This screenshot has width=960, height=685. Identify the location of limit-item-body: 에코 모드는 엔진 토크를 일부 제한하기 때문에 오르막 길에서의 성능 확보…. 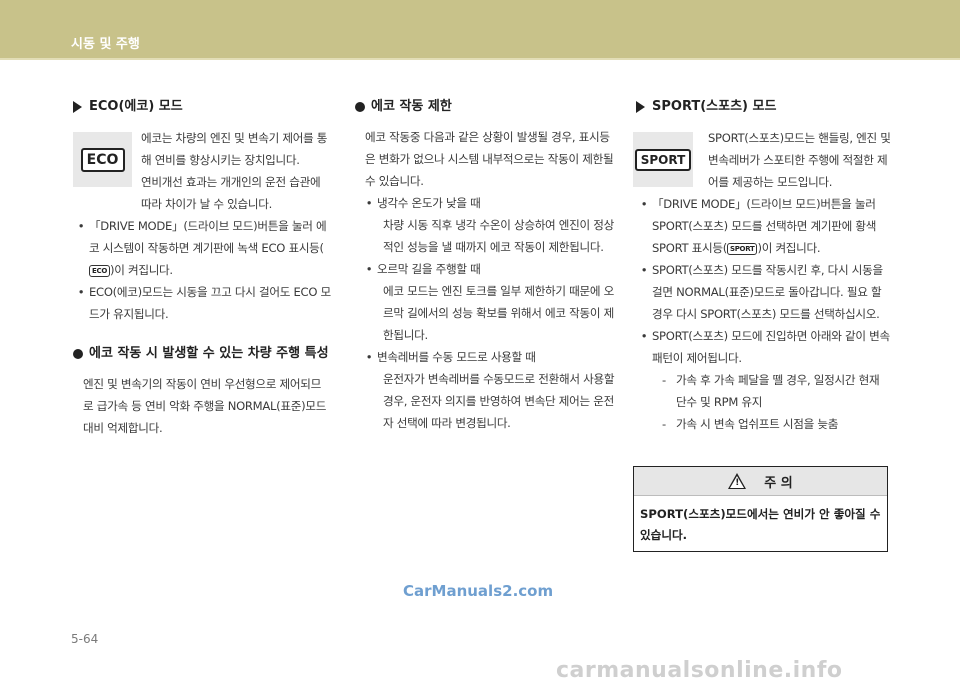
(499, 313).